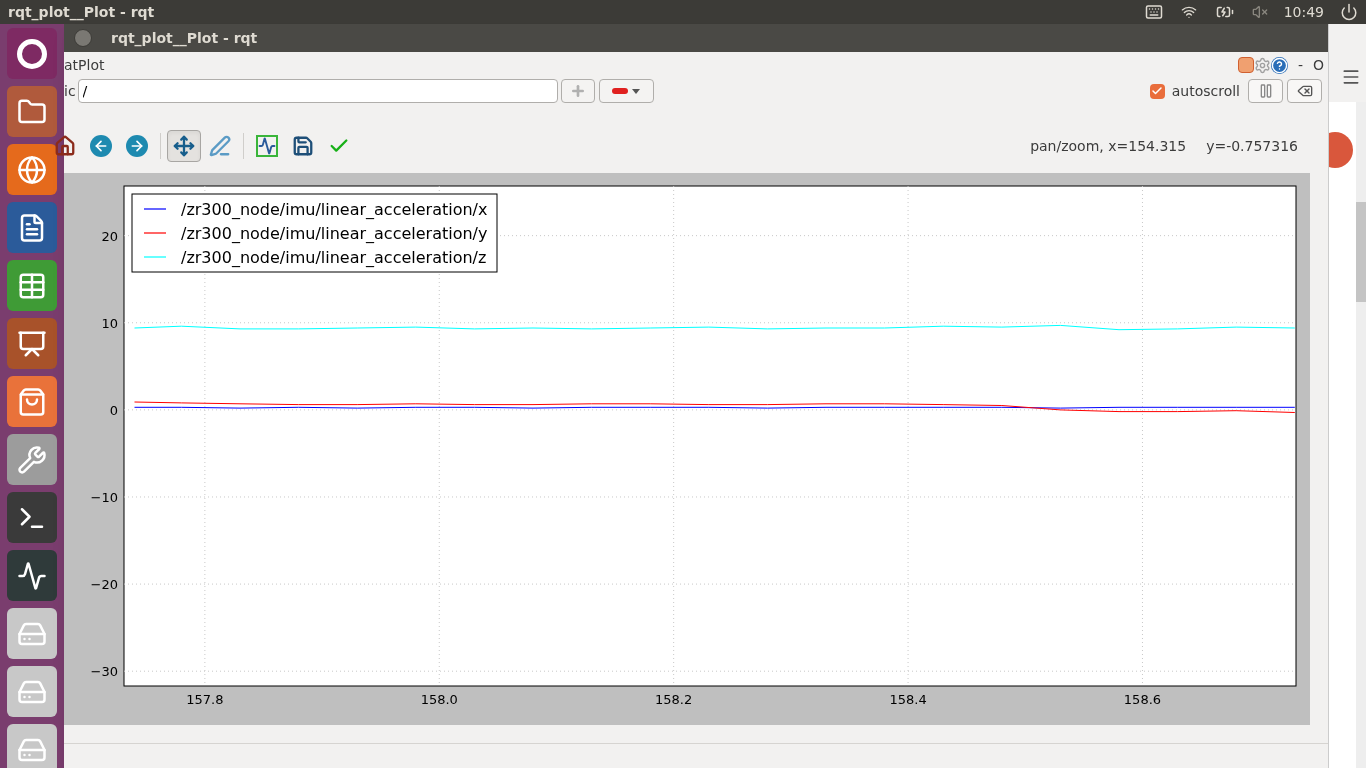  What do you see at coordinates (104, 497) in the screenshot?
I see `y-tick-label: −10` at bounding box center [104, 497].